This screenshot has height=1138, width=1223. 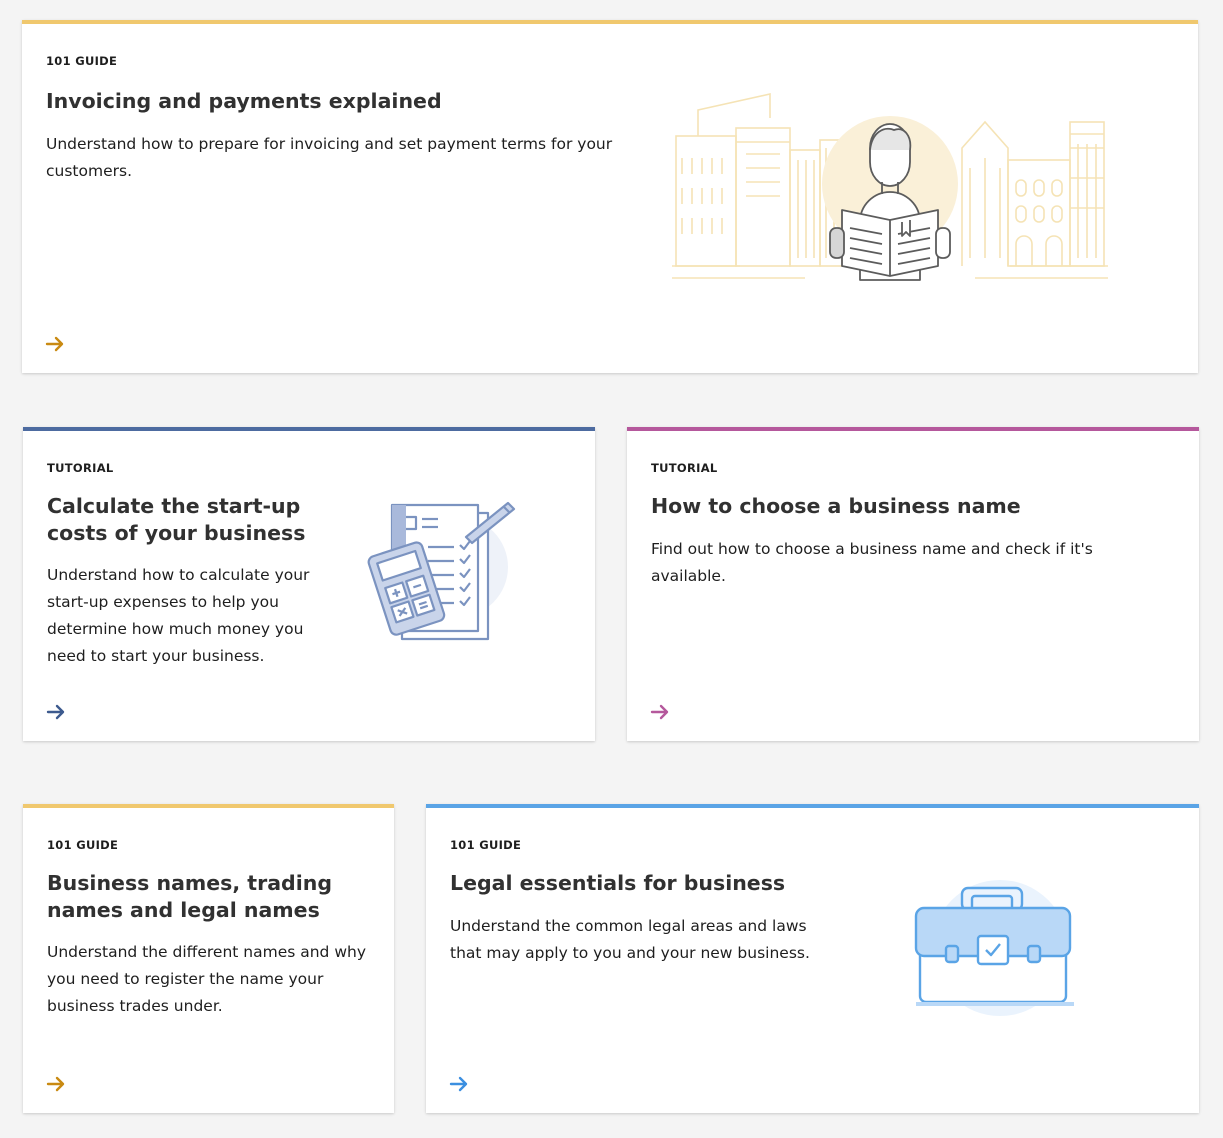 I want to click on calculator-checklist-illustration, so click(x=441, y=571).